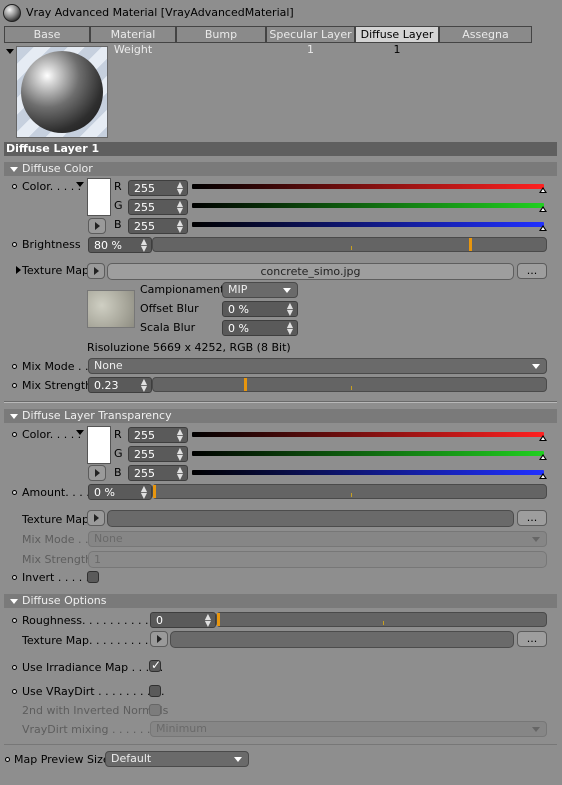 This screenshot has width=562, height=785. I want to click on mix-strength-slider-handle, so click(245, 384).